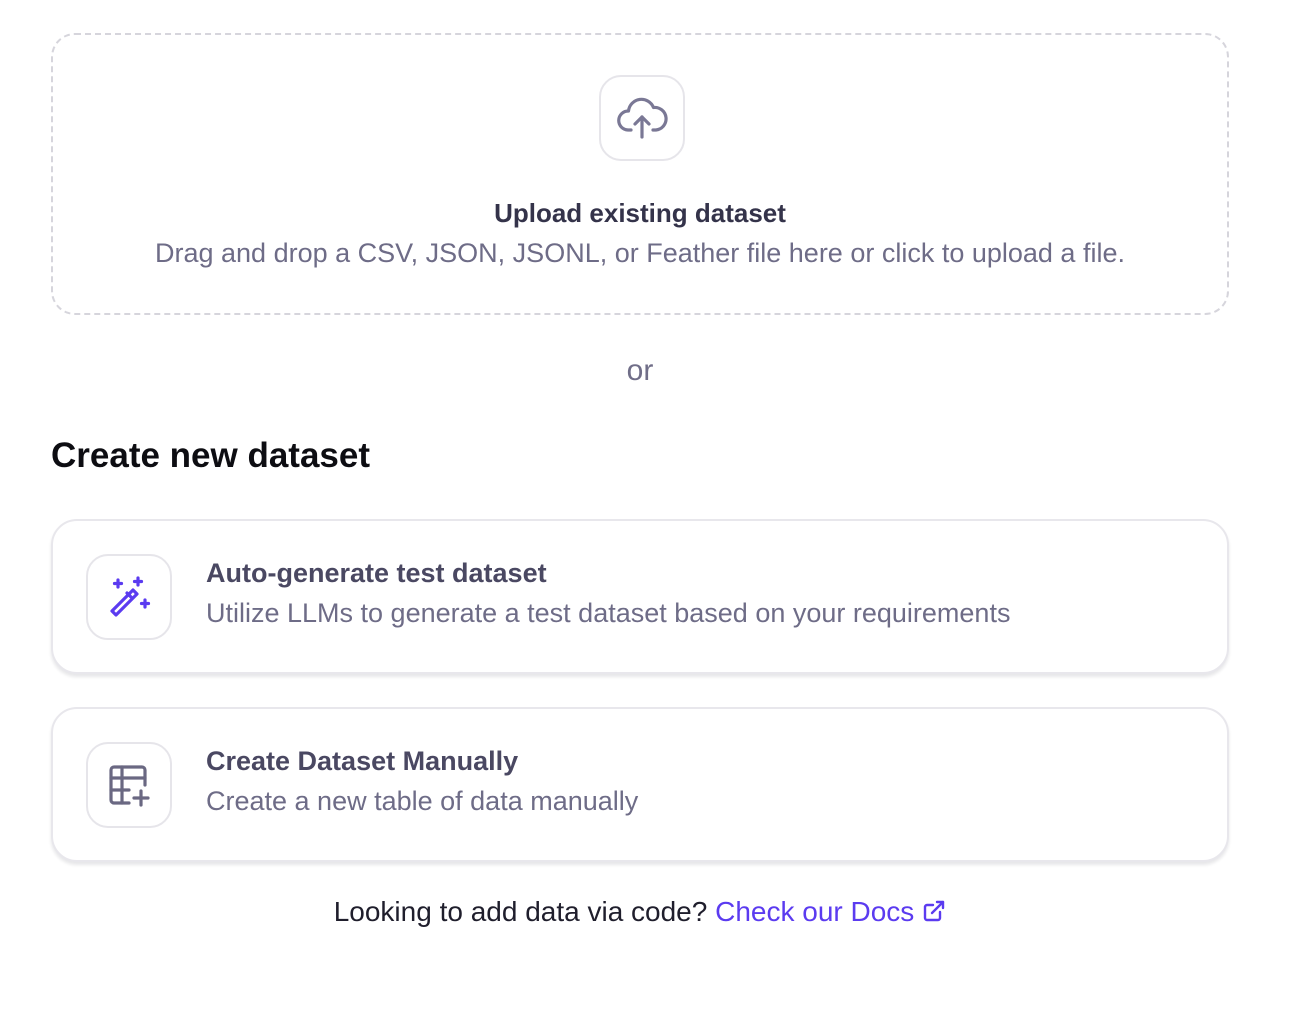  What do you see at coordinates (520, 911) in the screenshot?
I see `footer-prompt-text: Looking to add data via code?` at bounding box center [520, 911].